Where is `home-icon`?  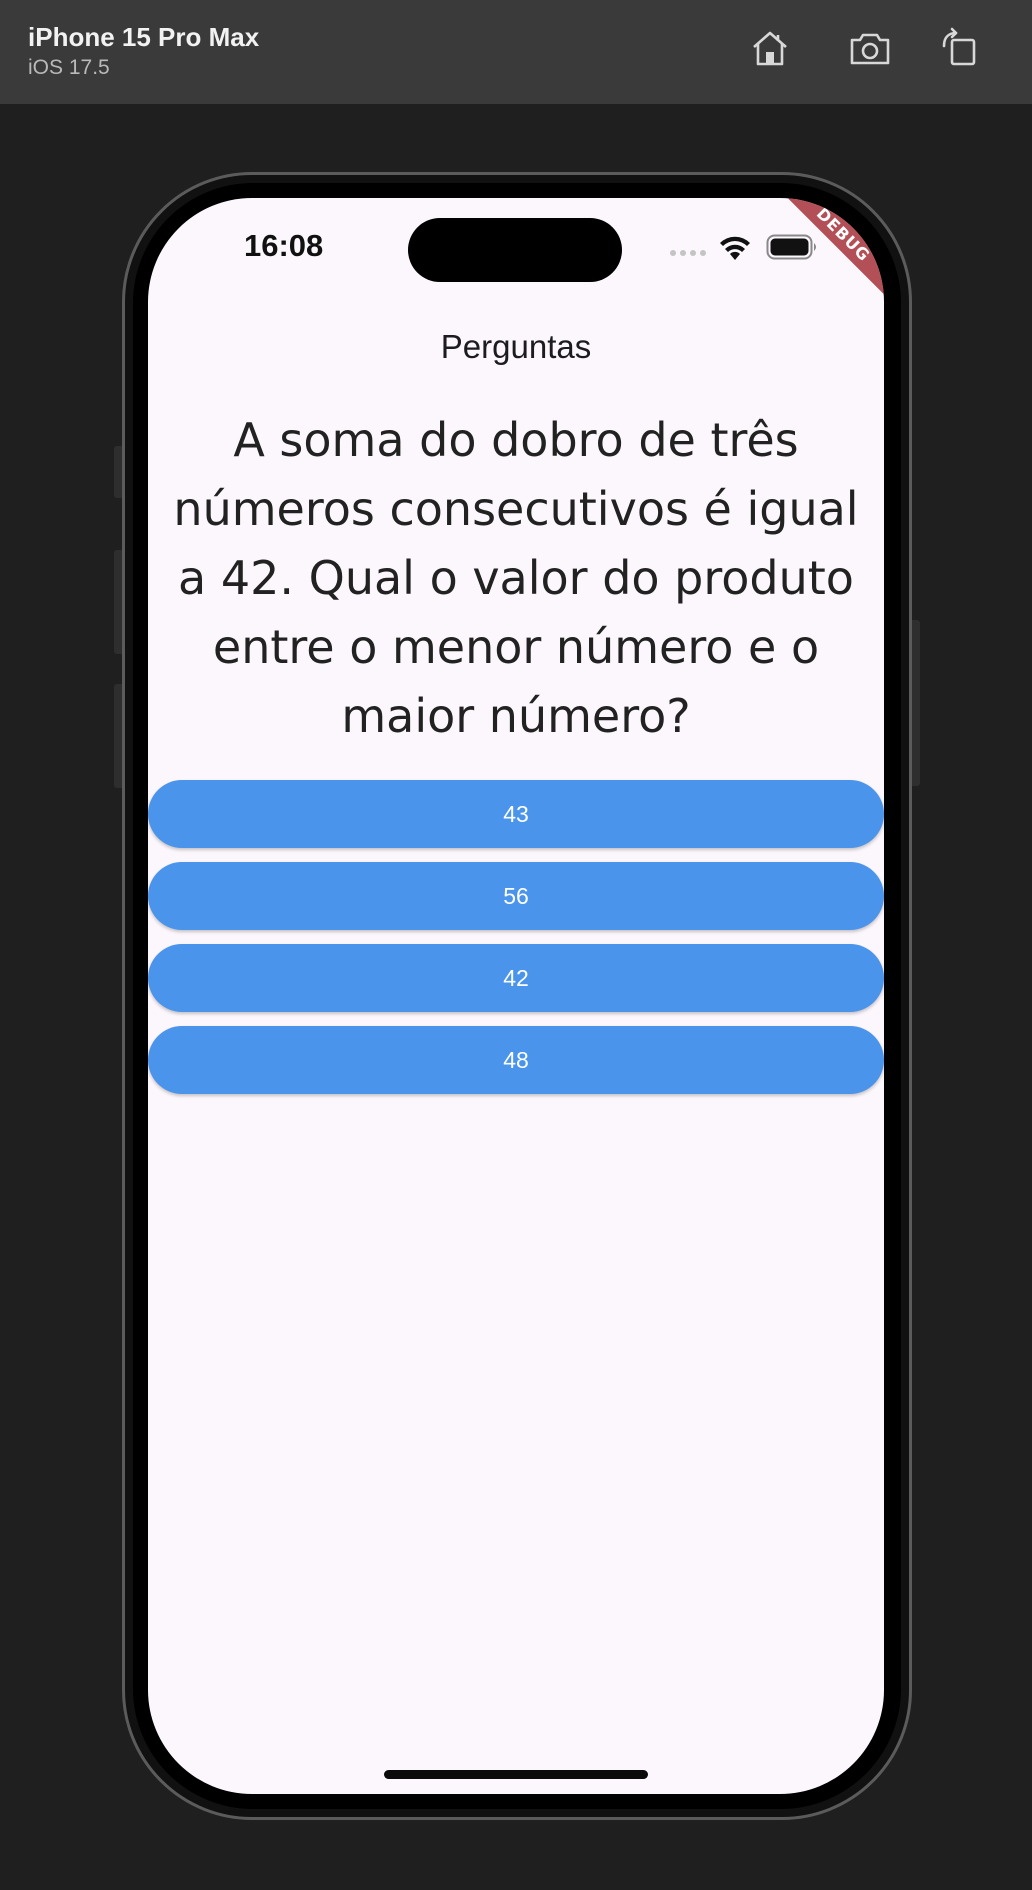 home-icon is located at coordinates (770, 48).